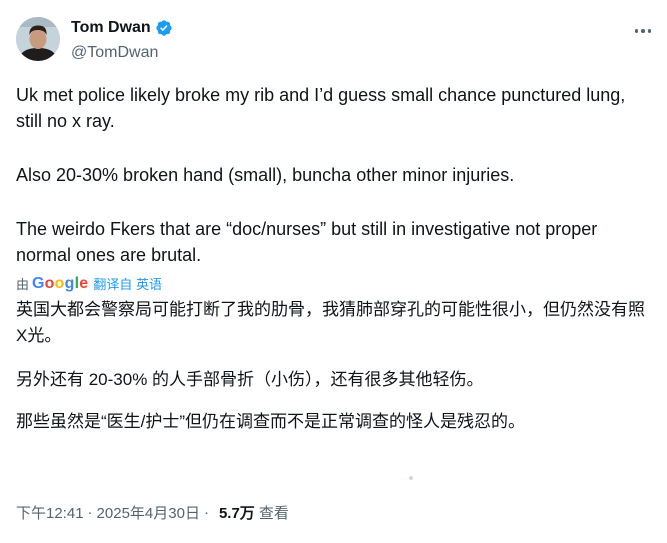 The image size is (667, 543). I want to click on view-count-label: 查看, so click(273, 513).